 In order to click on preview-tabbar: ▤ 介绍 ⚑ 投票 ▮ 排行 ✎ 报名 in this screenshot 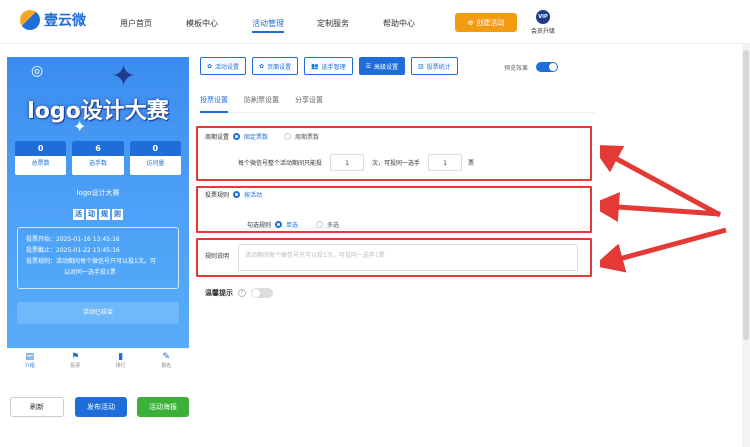, I will do `click(98, 365)`.